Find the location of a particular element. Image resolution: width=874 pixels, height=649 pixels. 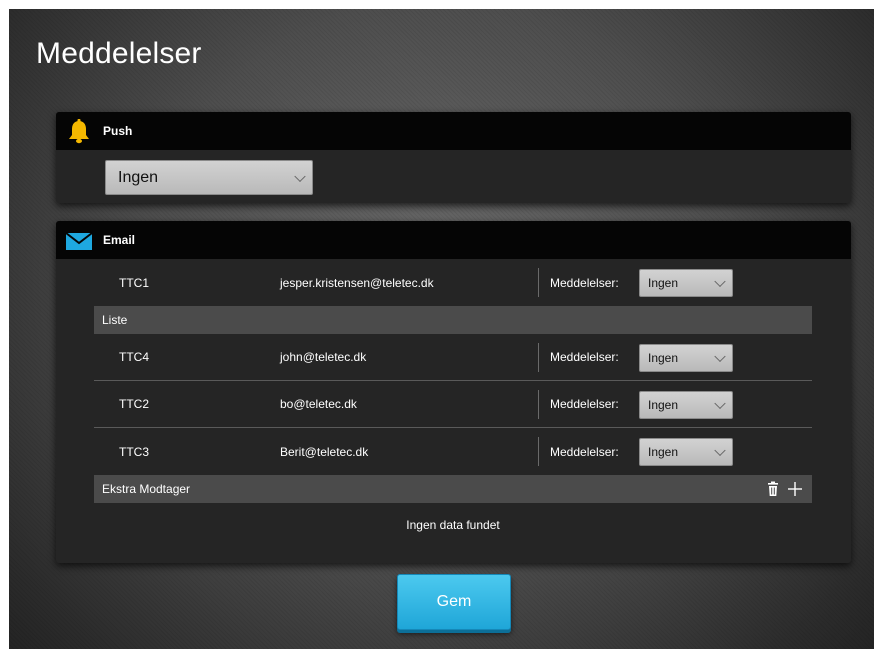

list-item: TTC3 Berit@teletec.dk Meddelelser: Ingen is located at coordinates (453, 451).